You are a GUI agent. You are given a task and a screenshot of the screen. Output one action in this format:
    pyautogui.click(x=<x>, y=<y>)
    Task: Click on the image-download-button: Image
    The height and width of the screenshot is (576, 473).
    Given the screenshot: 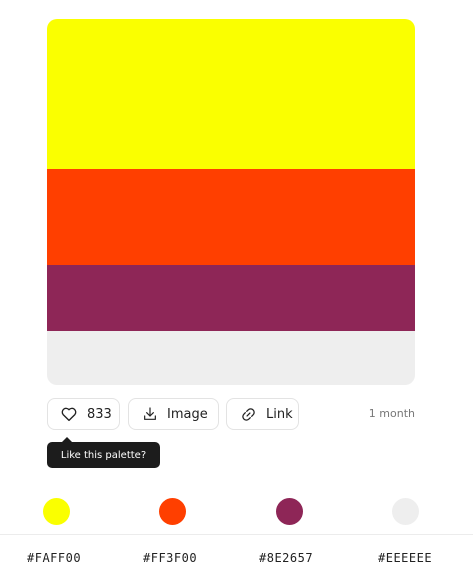 What is the action you would take?
    pyautogui.click(x=173, y=414)
    